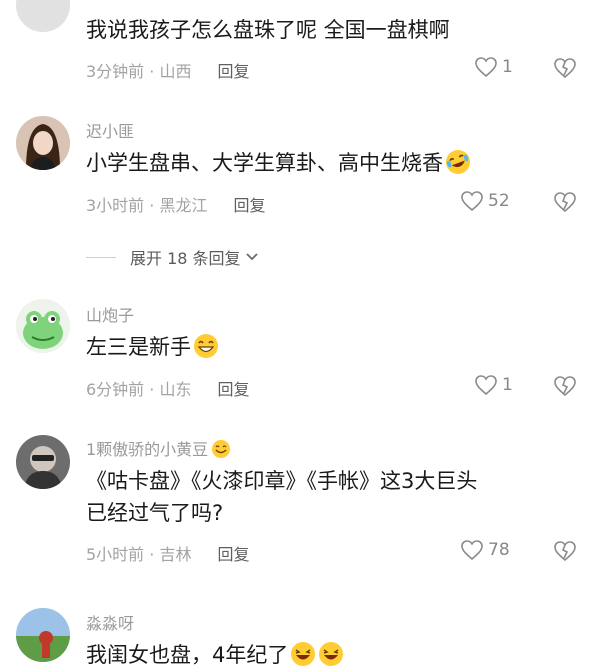 The width and height of the screenshot is (600, 672). What do you see at coordinates (152, 347) in the screenshot?
I see `comment-text: 左三是新手` at bounding box center [152, 347].